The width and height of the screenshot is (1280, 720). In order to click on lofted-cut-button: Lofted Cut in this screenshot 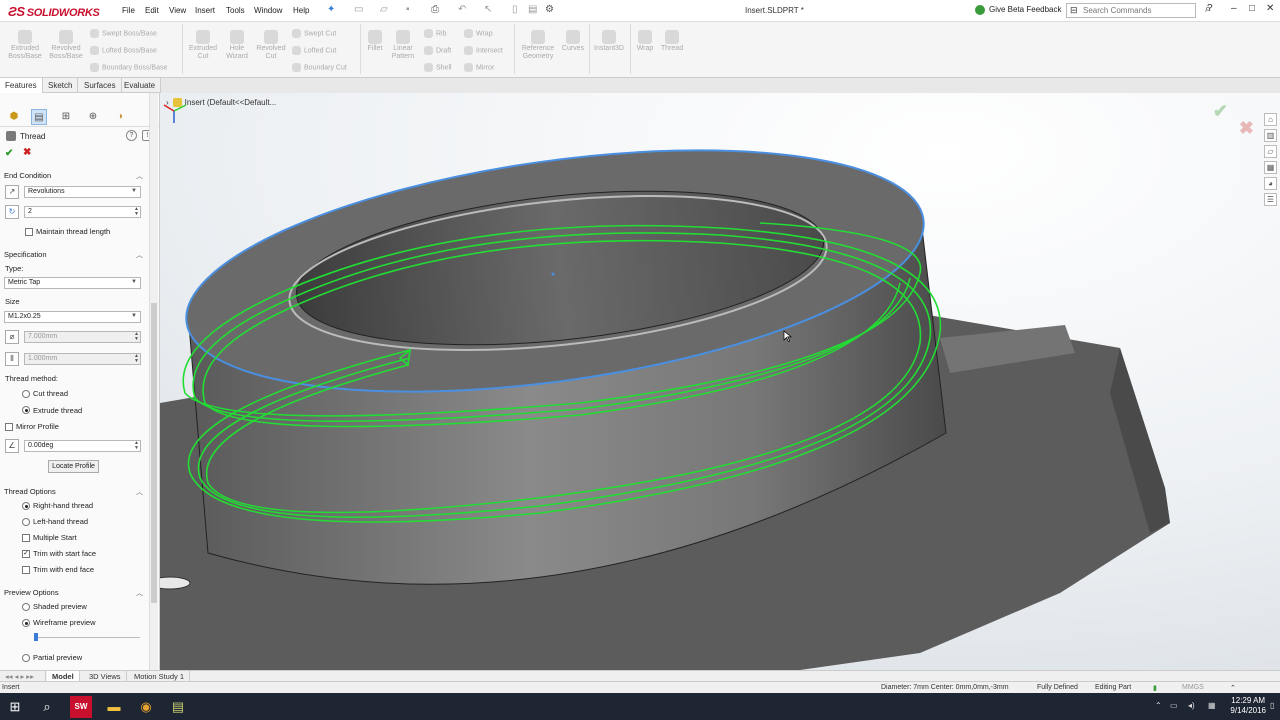, I will do `click(314, 50)`.